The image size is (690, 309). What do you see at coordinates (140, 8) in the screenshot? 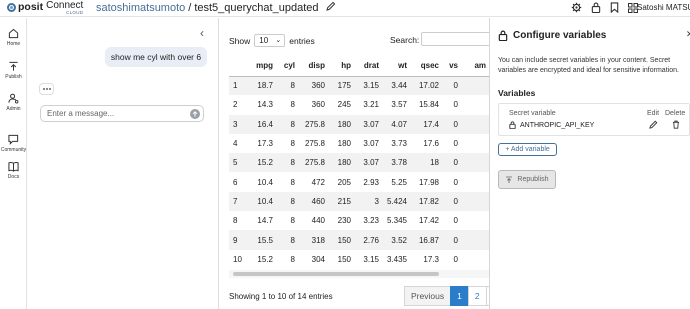
I see `breadcrumb-owner-link: satoshimatsumoto` at bounding box center [140, 8].